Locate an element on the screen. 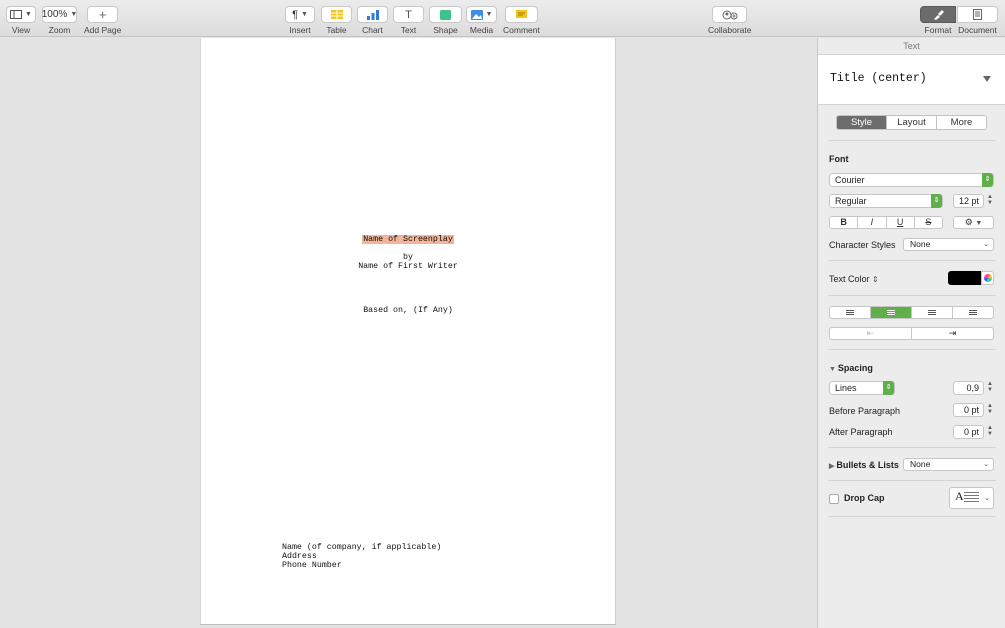  format-control: Format is located at coordinates (938, 20).